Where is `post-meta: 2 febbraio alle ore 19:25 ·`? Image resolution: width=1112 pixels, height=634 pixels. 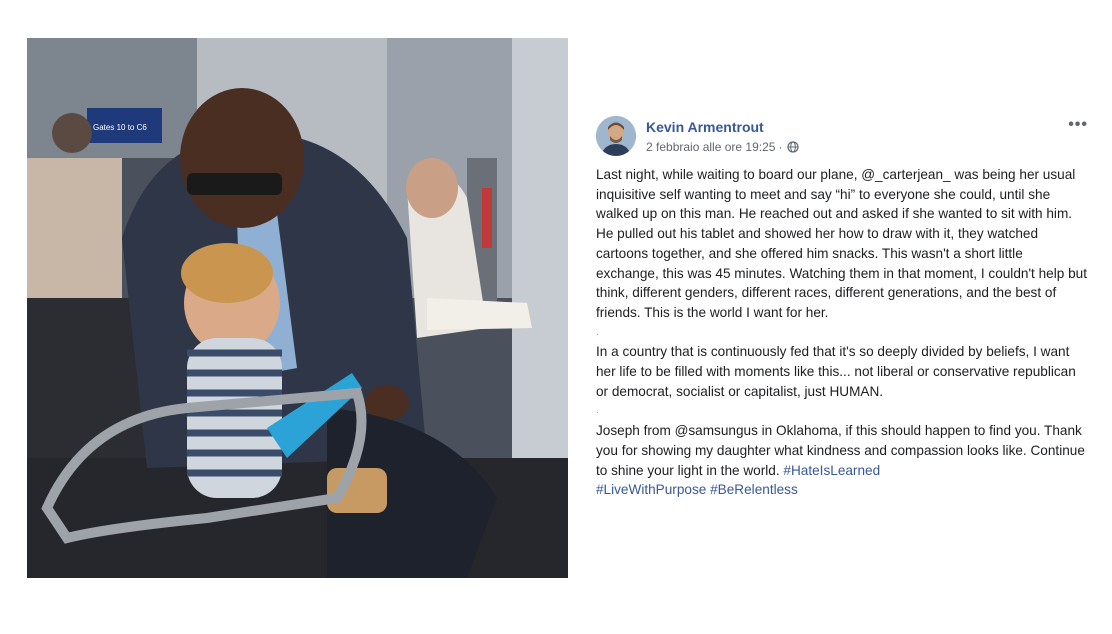 post-meta: 2 febbraio alle ore 19:25 · is located at coordinates (723, 147).